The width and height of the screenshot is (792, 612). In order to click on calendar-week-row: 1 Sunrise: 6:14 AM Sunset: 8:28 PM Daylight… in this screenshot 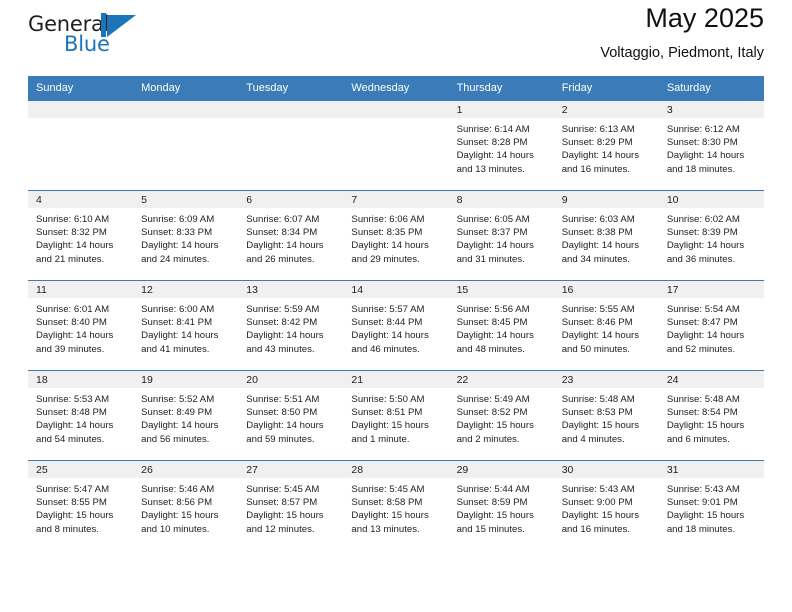, I will do `click(396, 145)`.